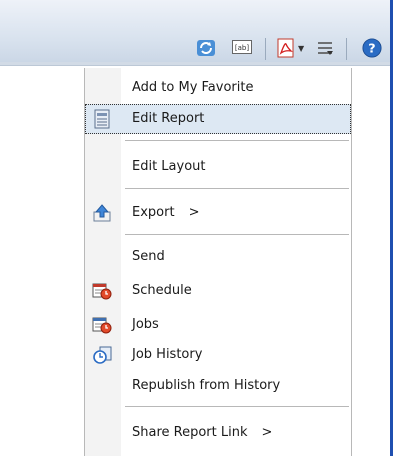 This screenshot has height=456, width=393. I want to click on menu-item-label: Send, so click(148, 256).